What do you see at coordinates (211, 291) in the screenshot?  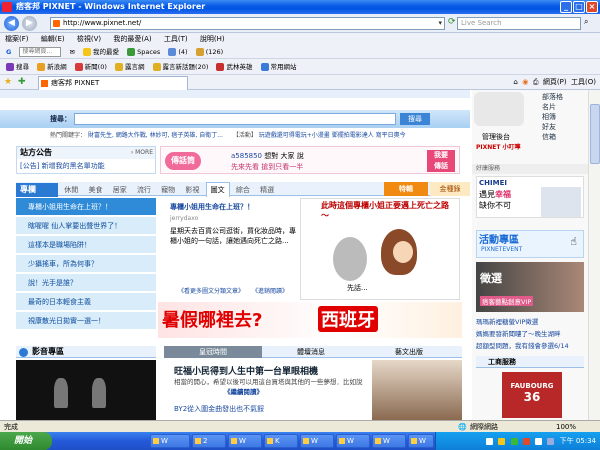 I see `more-comics-link: 《看更多圖文分類文章》` at bounding box center [211, 291].